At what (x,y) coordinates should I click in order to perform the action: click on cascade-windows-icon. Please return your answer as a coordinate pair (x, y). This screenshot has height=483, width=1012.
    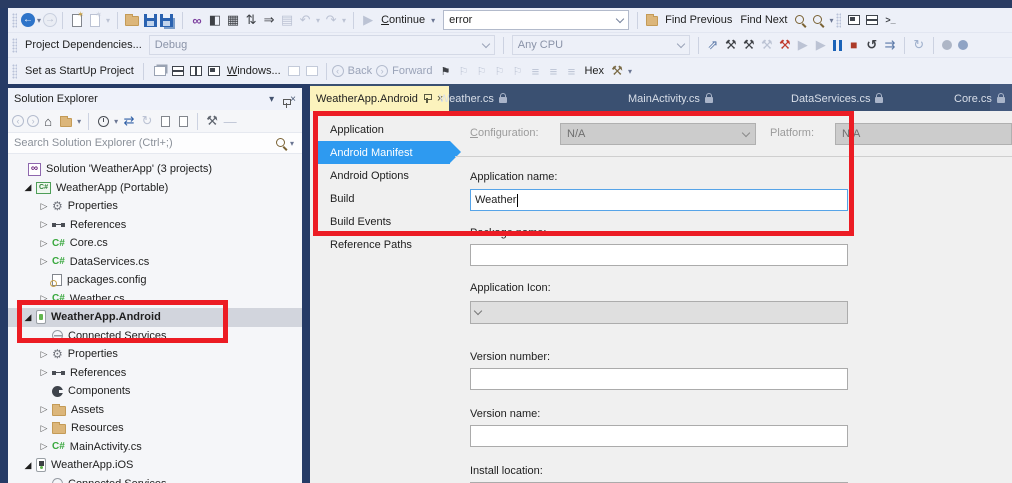
    Looking at the image, I should click on (159, 71).